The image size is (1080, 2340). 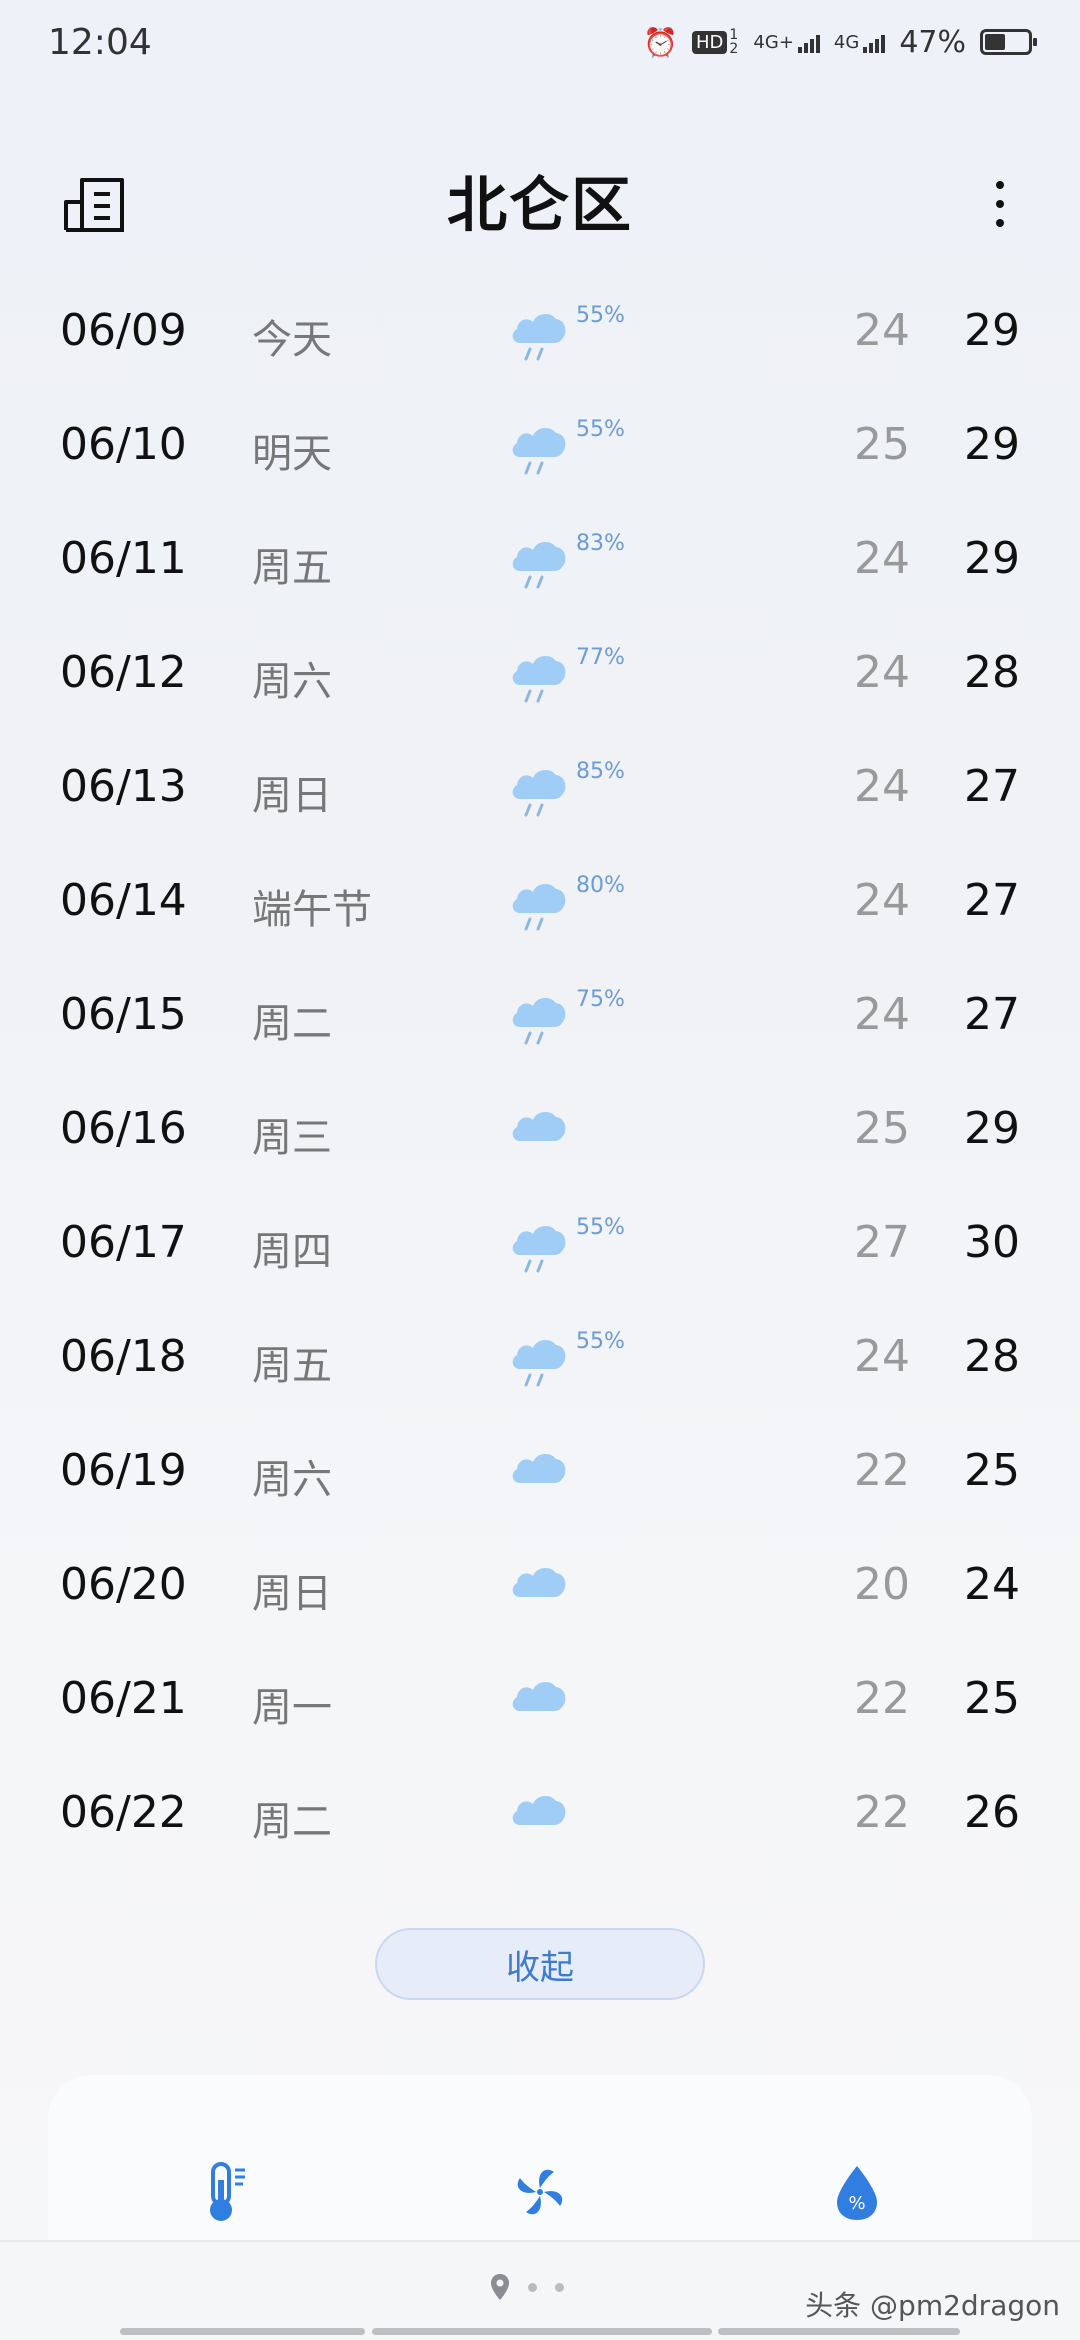 What do you see at coordinates (123, 672) in the screenshot?
I see `forecast-date: 06/12` at bounding box center [123, 672].